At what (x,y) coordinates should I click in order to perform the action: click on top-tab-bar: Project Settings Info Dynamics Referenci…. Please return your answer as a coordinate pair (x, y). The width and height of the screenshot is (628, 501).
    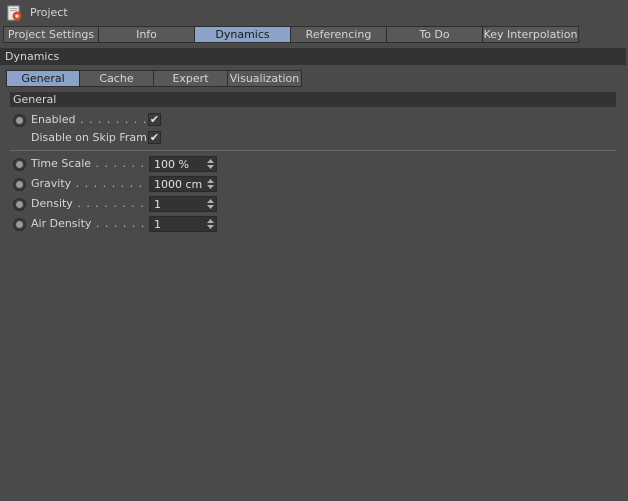
    Looking at the image, I should click on (291, 34).